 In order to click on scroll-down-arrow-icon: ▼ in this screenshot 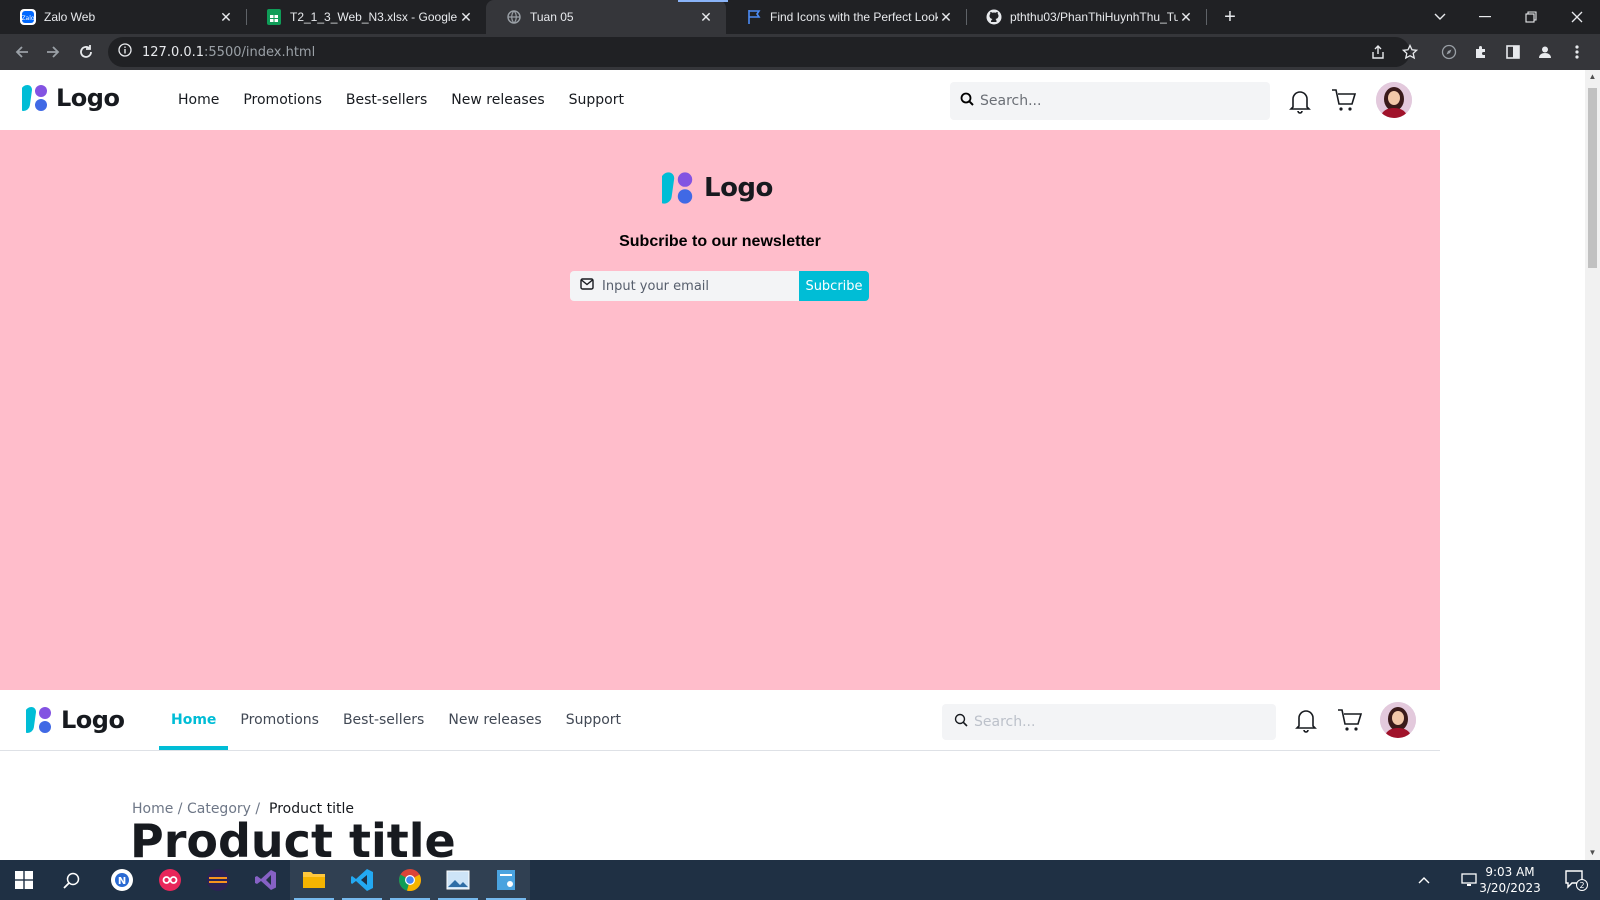, I will do `click(1592, 852)`.